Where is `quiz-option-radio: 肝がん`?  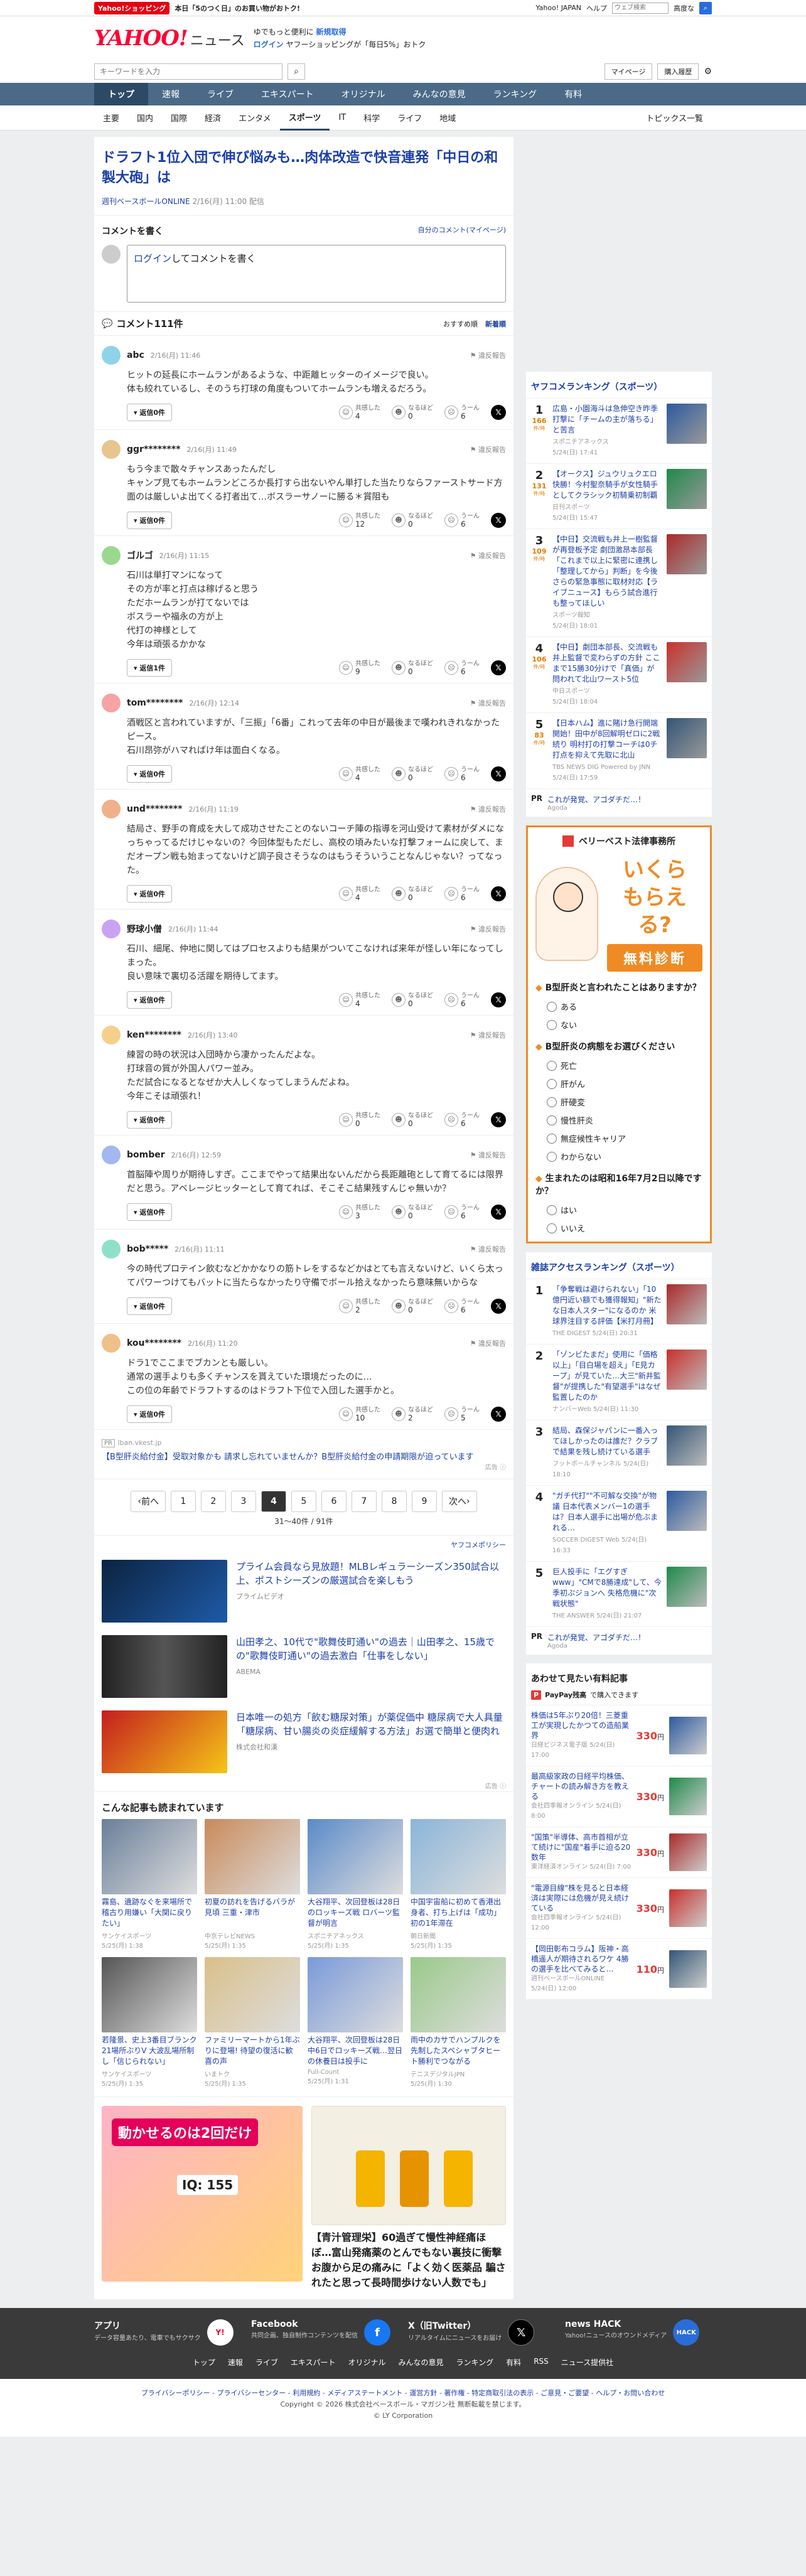 quiz-option-radio: 肝がん is located at coordinates (587, 1084).